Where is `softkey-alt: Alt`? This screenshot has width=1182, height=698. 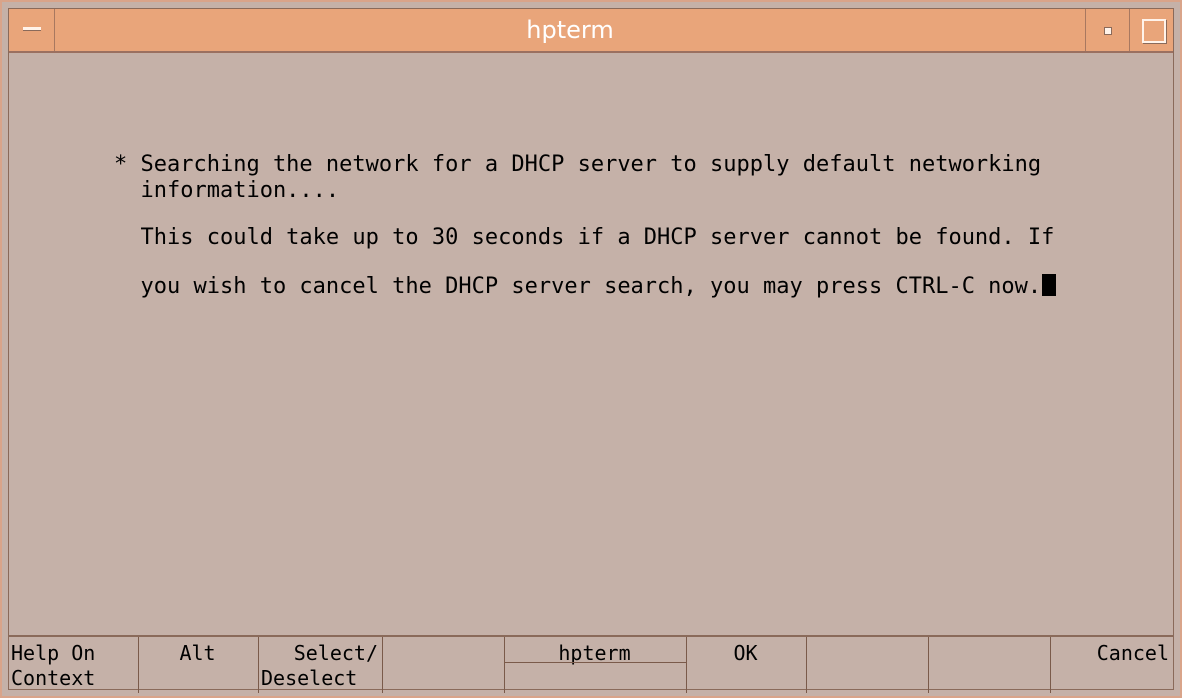 softkey-alt: Alt is located at coordinates (199, 665).